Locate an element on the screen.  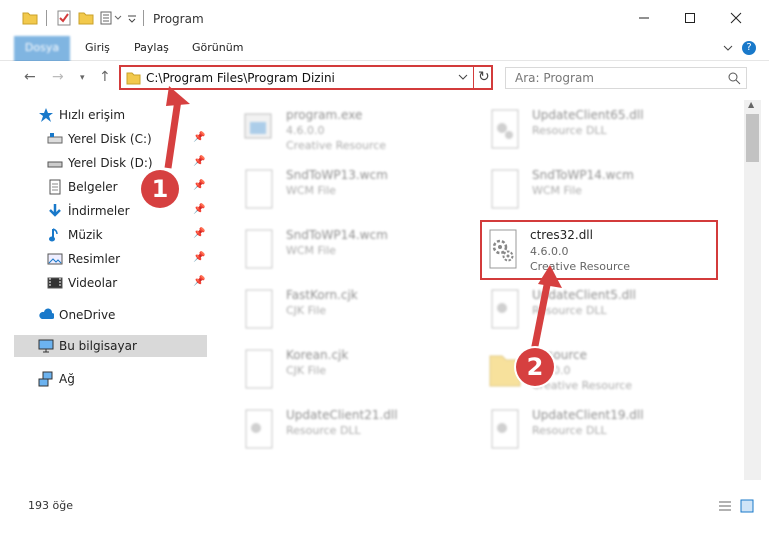
details-view-icon is located at coordinates (725, 506).